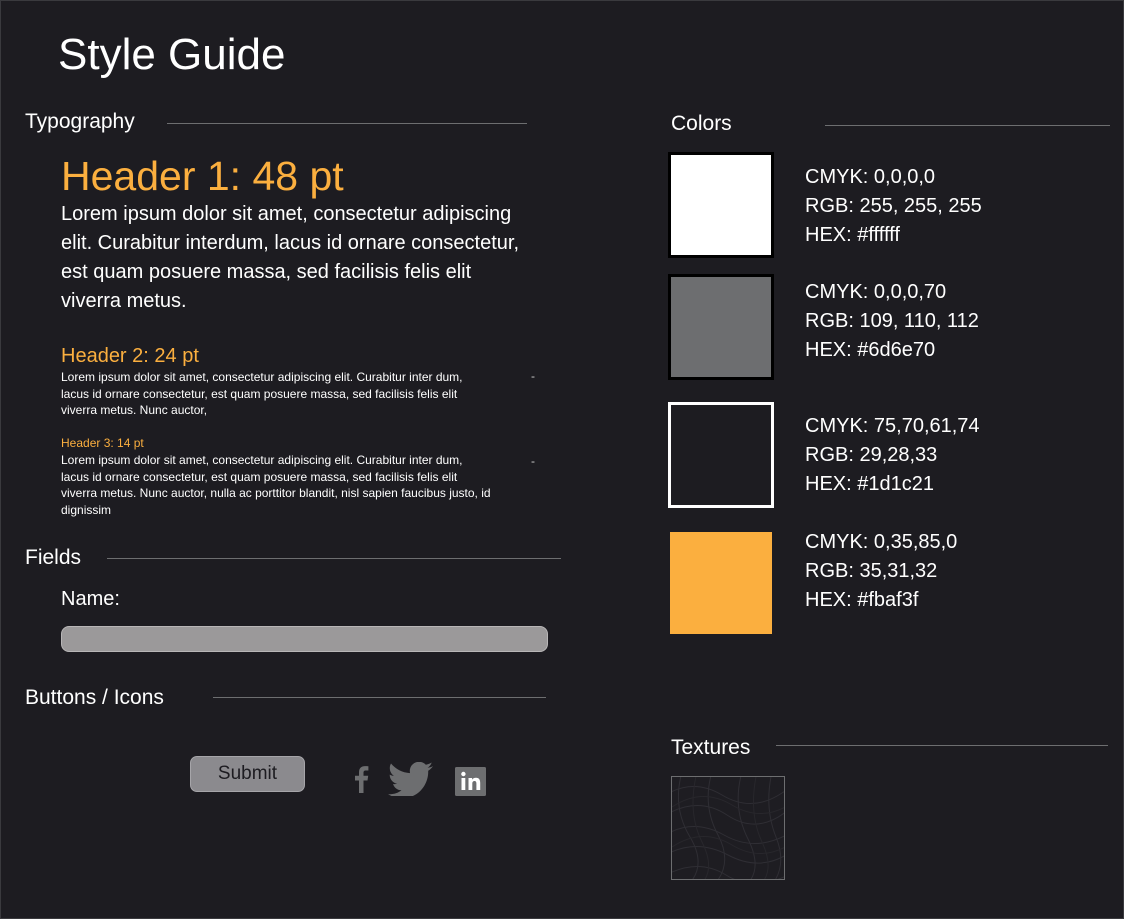 The image size is (1124, 919). Describe the element at coordinates (721, 205) in the screenshot. I see `color-swatch-white` at that location.